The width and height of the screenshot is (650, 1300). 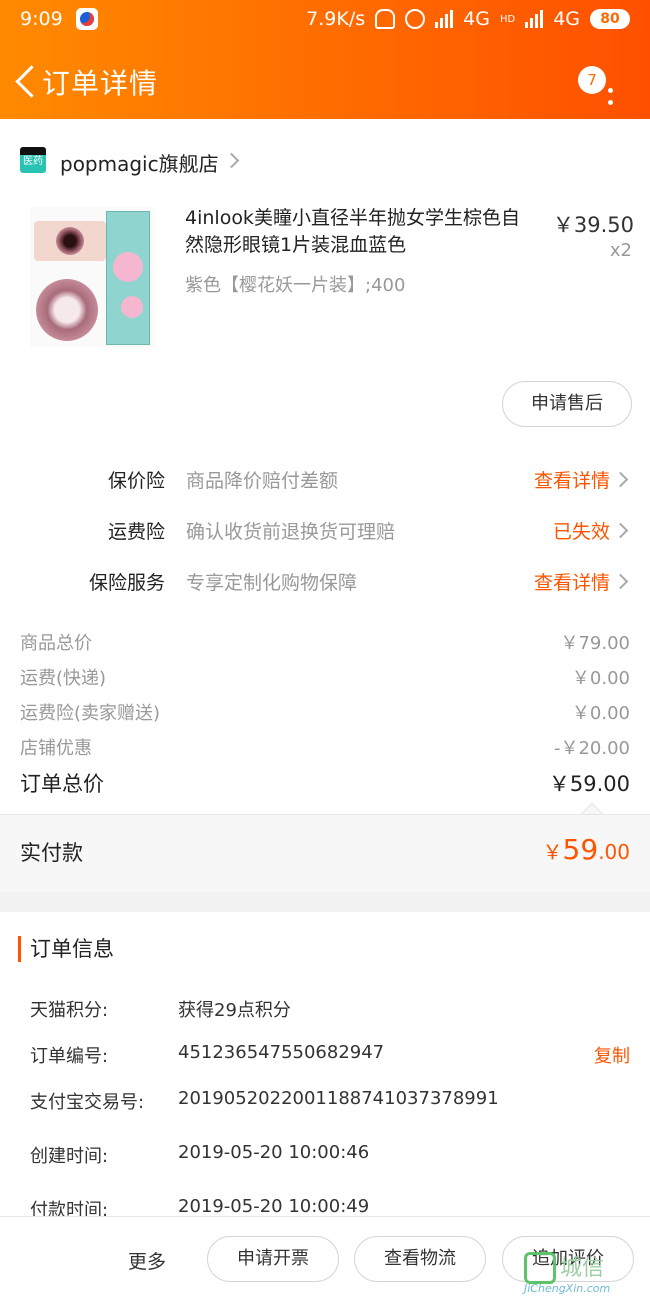 I want to click on eye-photo, so click(x=70, y=241).